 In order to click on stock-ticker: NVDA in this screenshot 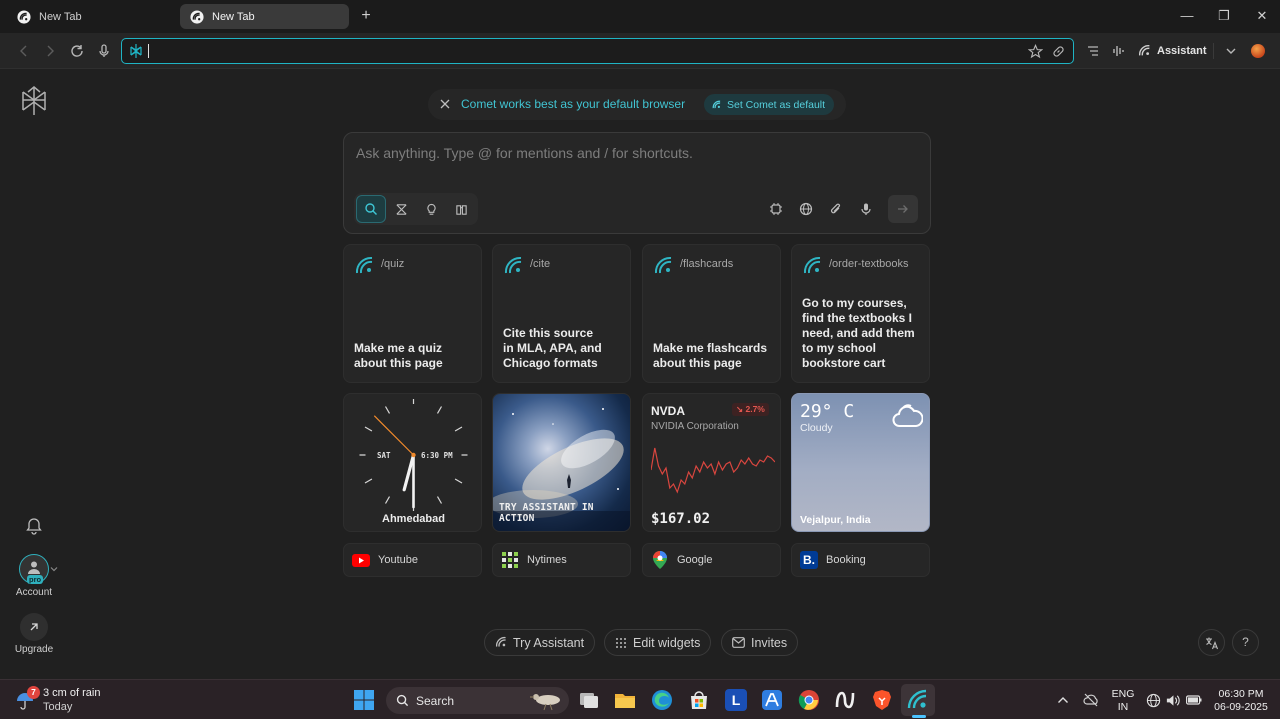, I will do `click(668, 411)`.